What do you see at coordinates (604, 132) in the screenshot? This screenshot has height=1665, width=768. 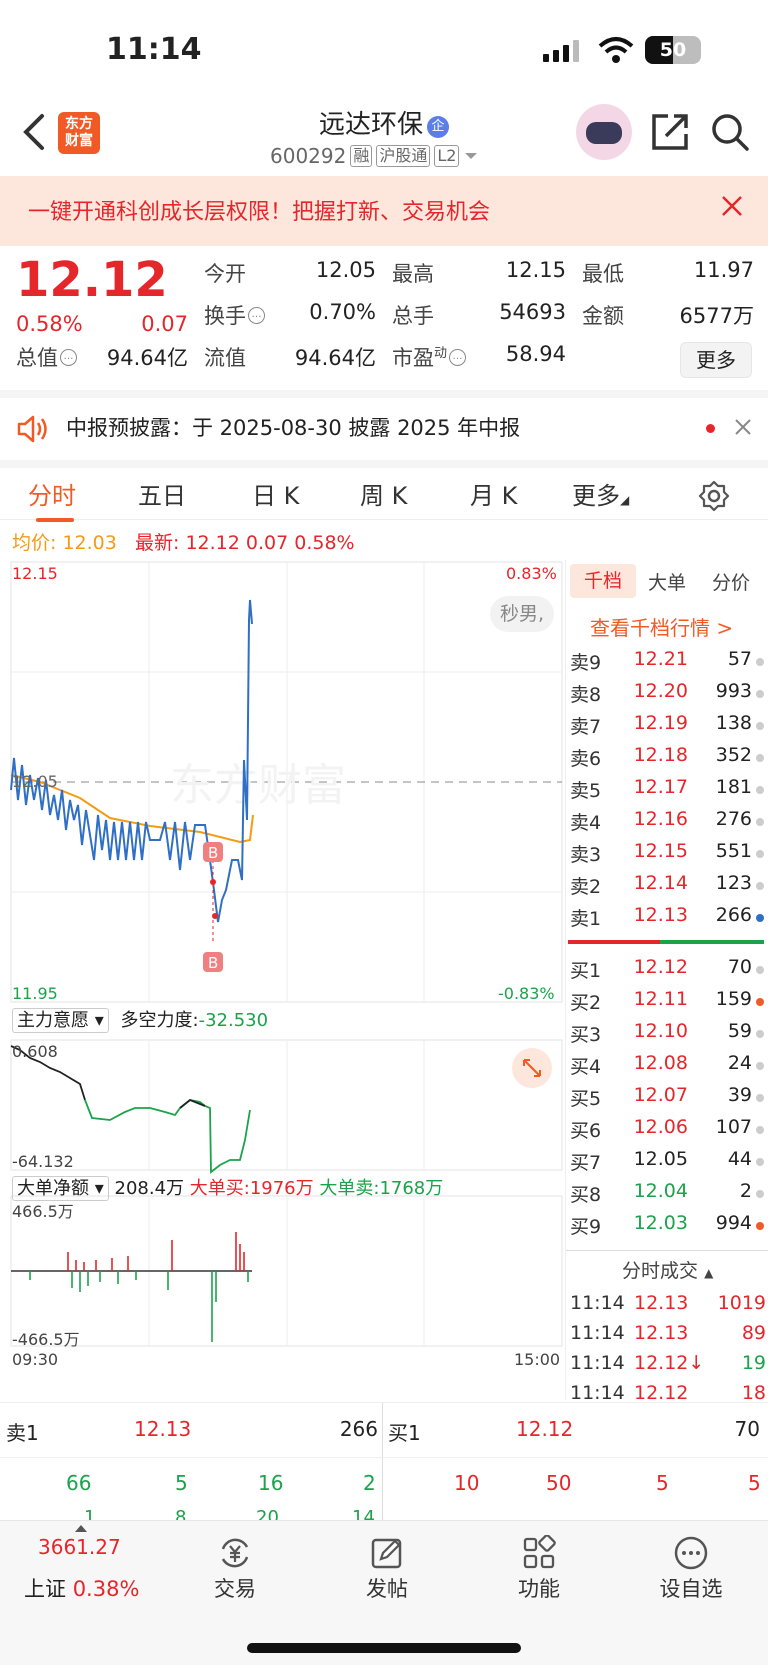 I see `ai-assistant-avatar` at bounding box center [604, 132].